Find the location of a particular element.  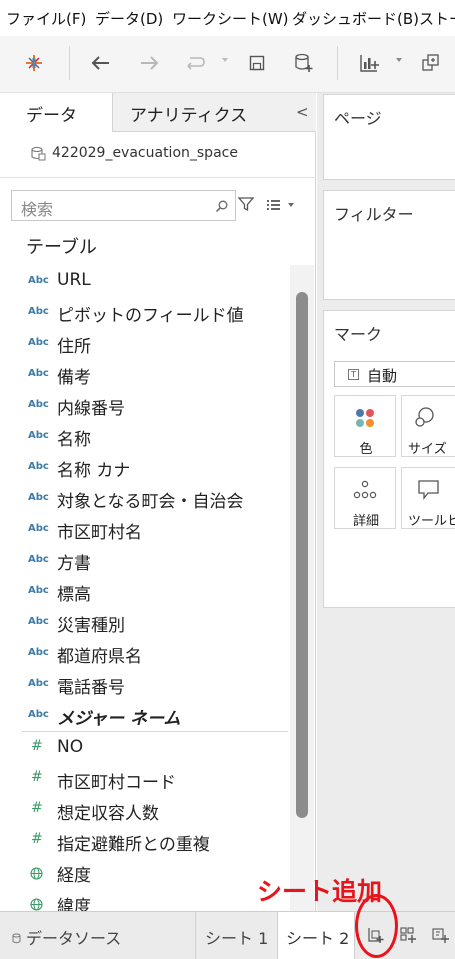

tab-data: データ is located at coordinates (56, 112).